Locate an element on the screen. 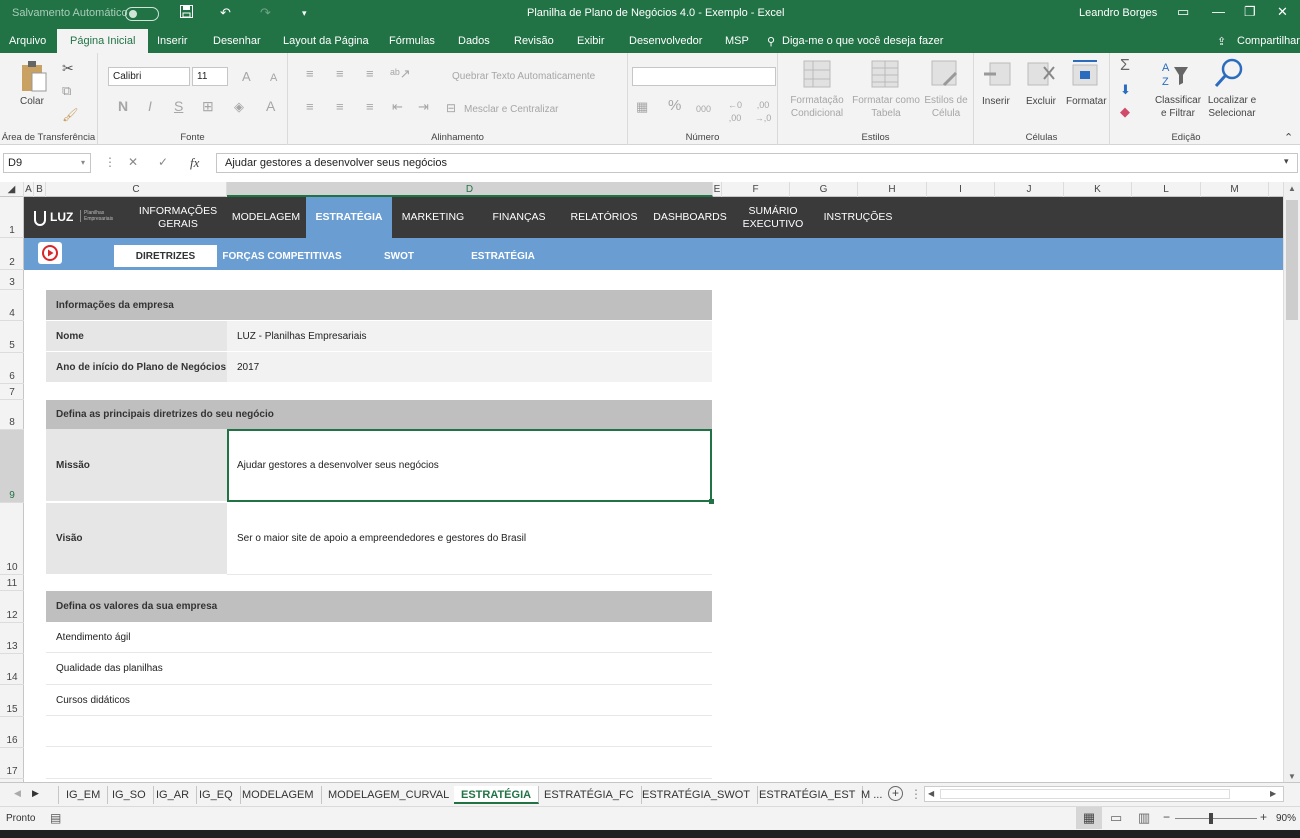 This screenshot has width=1300, height=838. tab-dados: Dados is located at coordinates (474, 41).